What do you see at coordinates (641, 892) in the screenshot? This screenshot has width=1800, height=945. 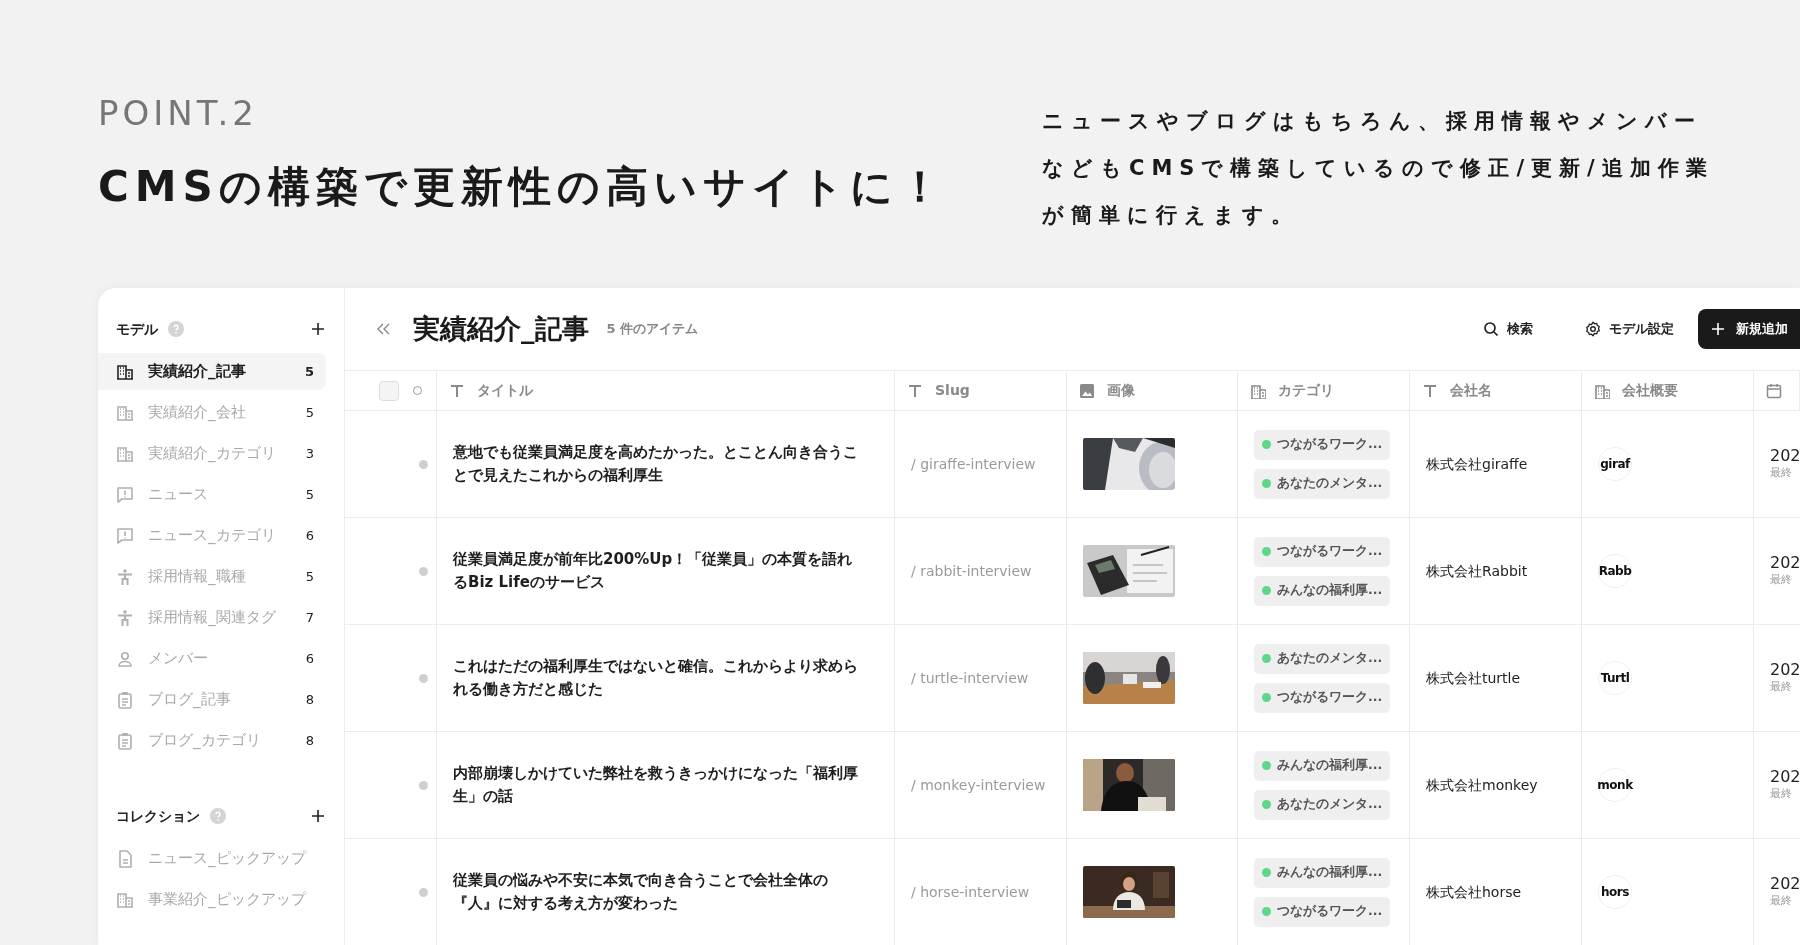 I see `row-title: 従業員の悩みや不安に本気で向き合うことで会社全体の『人』に対する考え方が変わった` at bounding box center [641, 892].